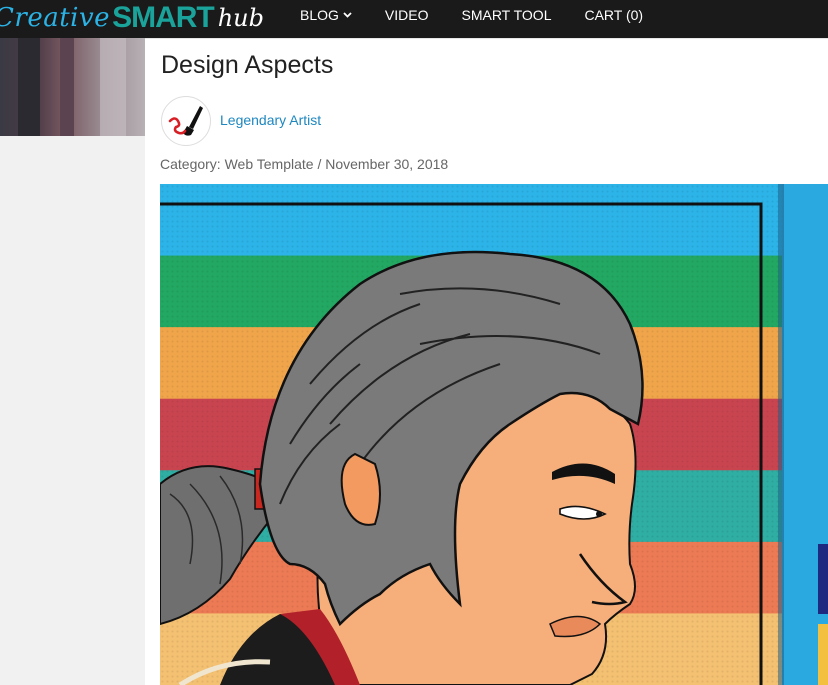 This screenshot has height=685, width=828. What do you see at coordinates (407, 15) in the screenshot?
I see `nav-video: VIDEO` at bounding box center [407, 15].